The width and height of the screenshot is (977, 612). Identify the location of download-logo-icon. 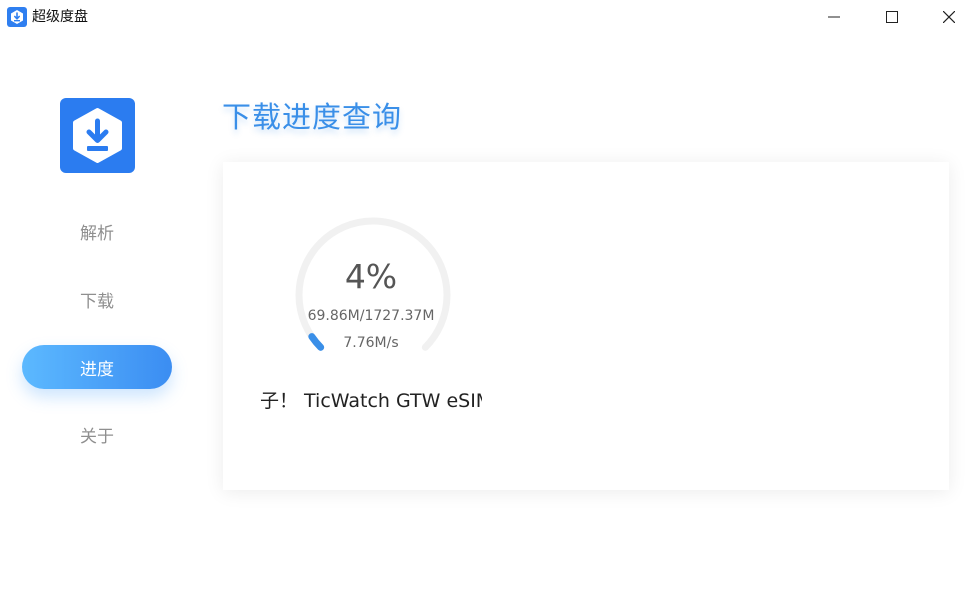
(97, 135).